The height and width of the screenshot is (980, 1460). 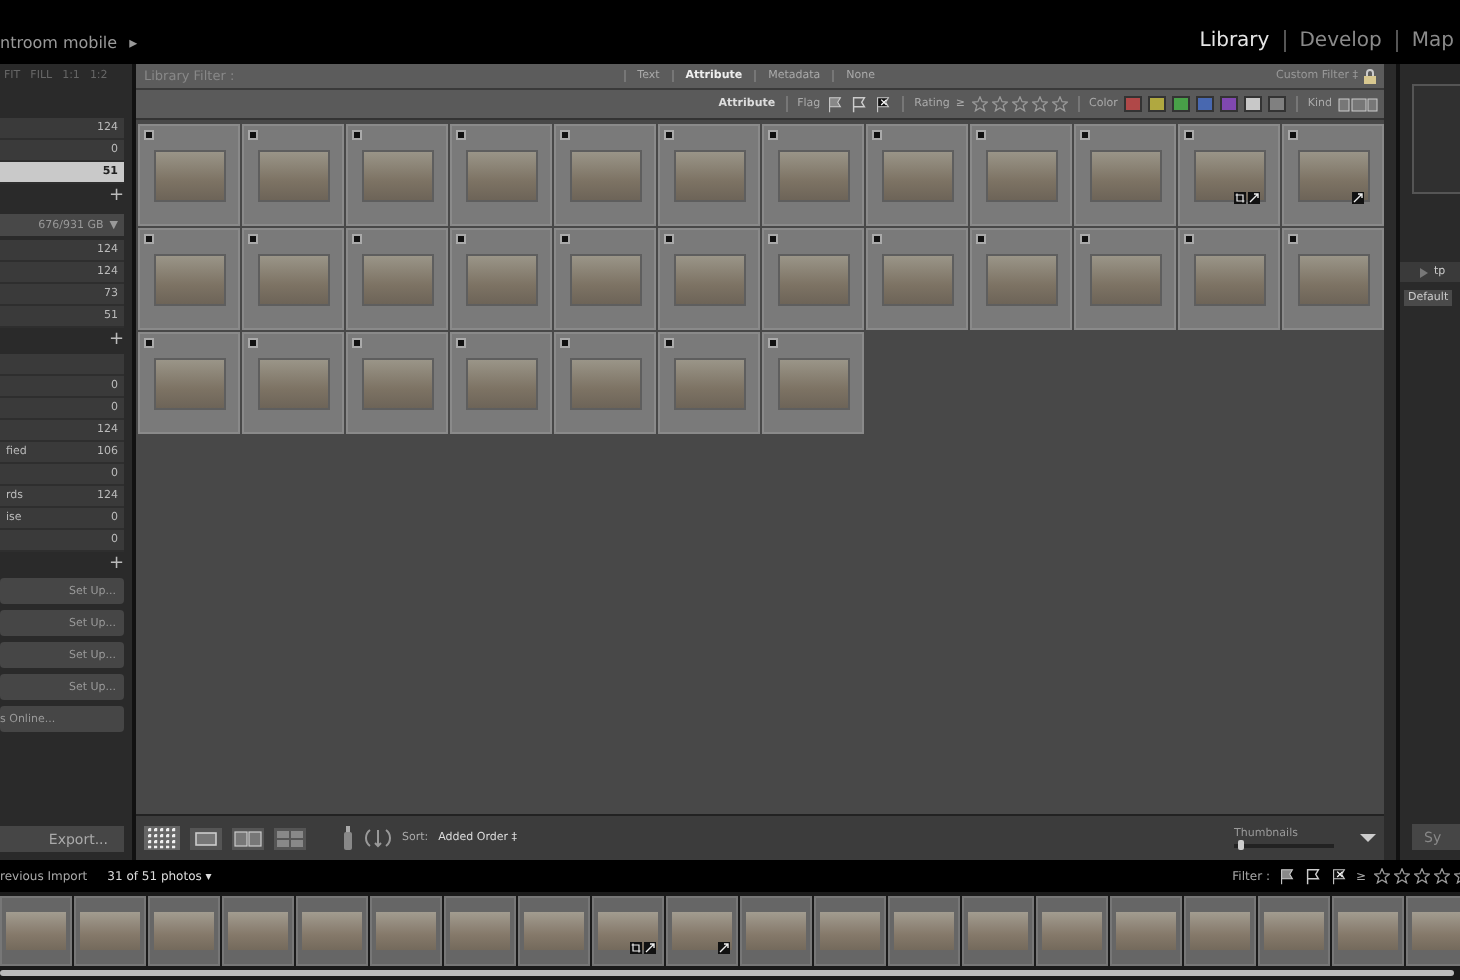 What do you see at coordinates (206, 838) in the screenshot?
I see `loupe-view-icon` at bounding box center [206, 838].